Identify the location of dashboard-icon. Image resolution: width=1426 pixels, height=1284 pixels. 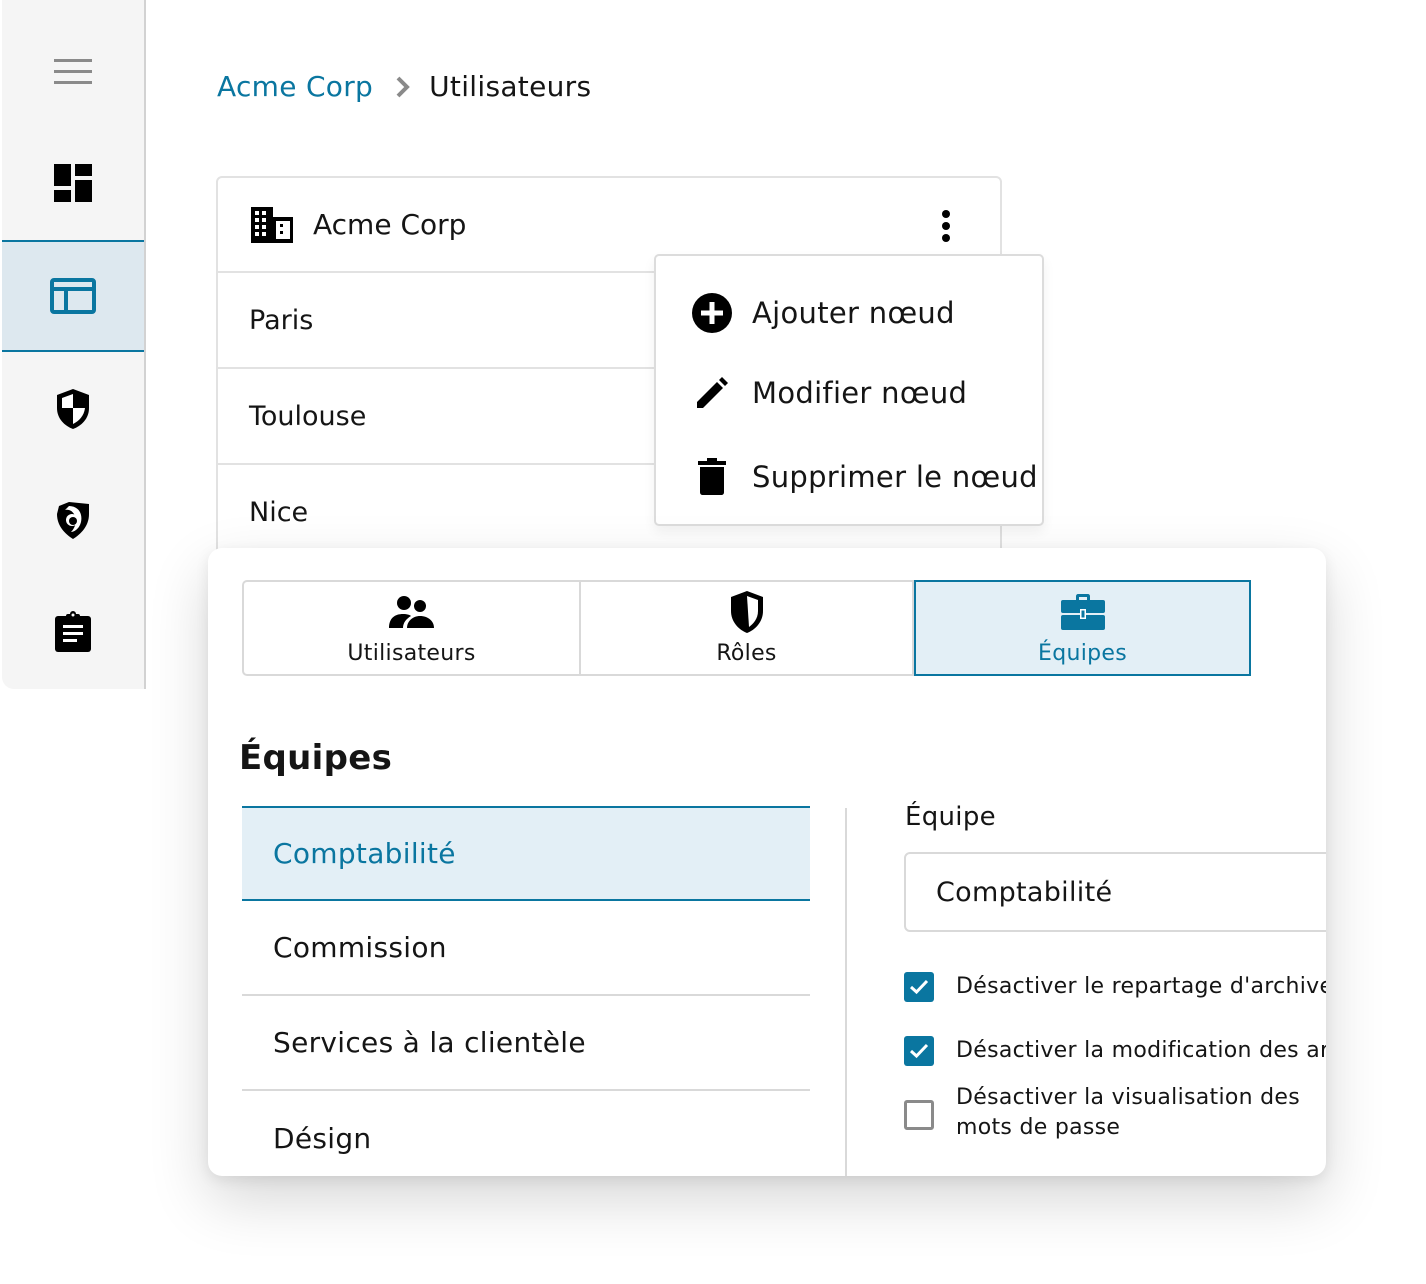
(73, 183).